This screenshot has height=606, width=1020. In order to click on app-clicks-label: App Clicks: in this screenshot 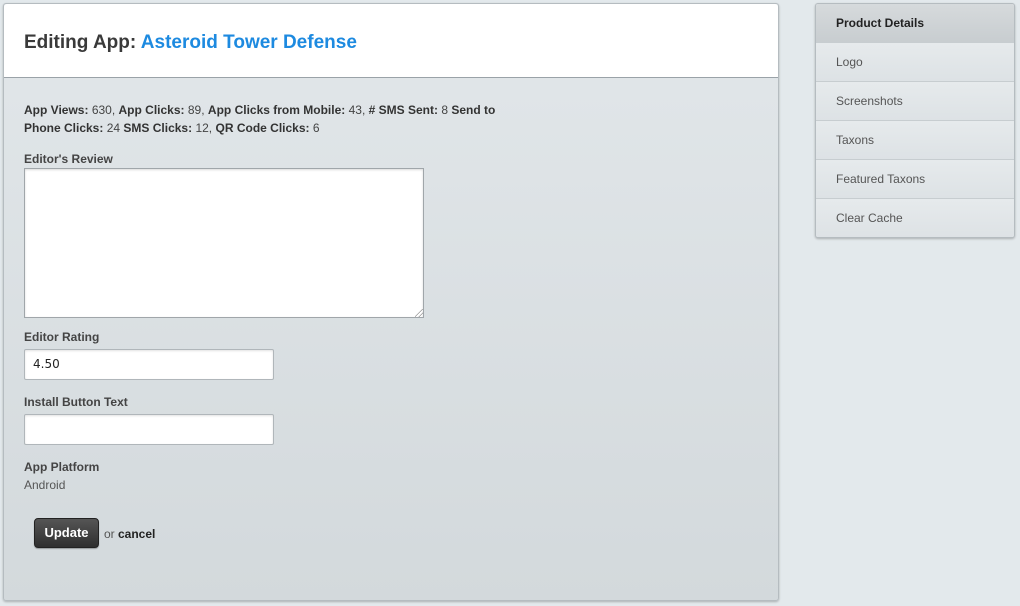, I will do `click(151, 110)`.